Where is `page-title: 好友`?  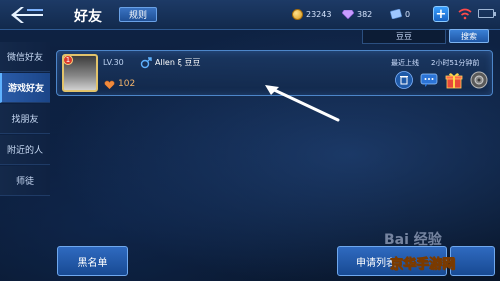
page-title: 好友 is located at coordinates (88, 17).